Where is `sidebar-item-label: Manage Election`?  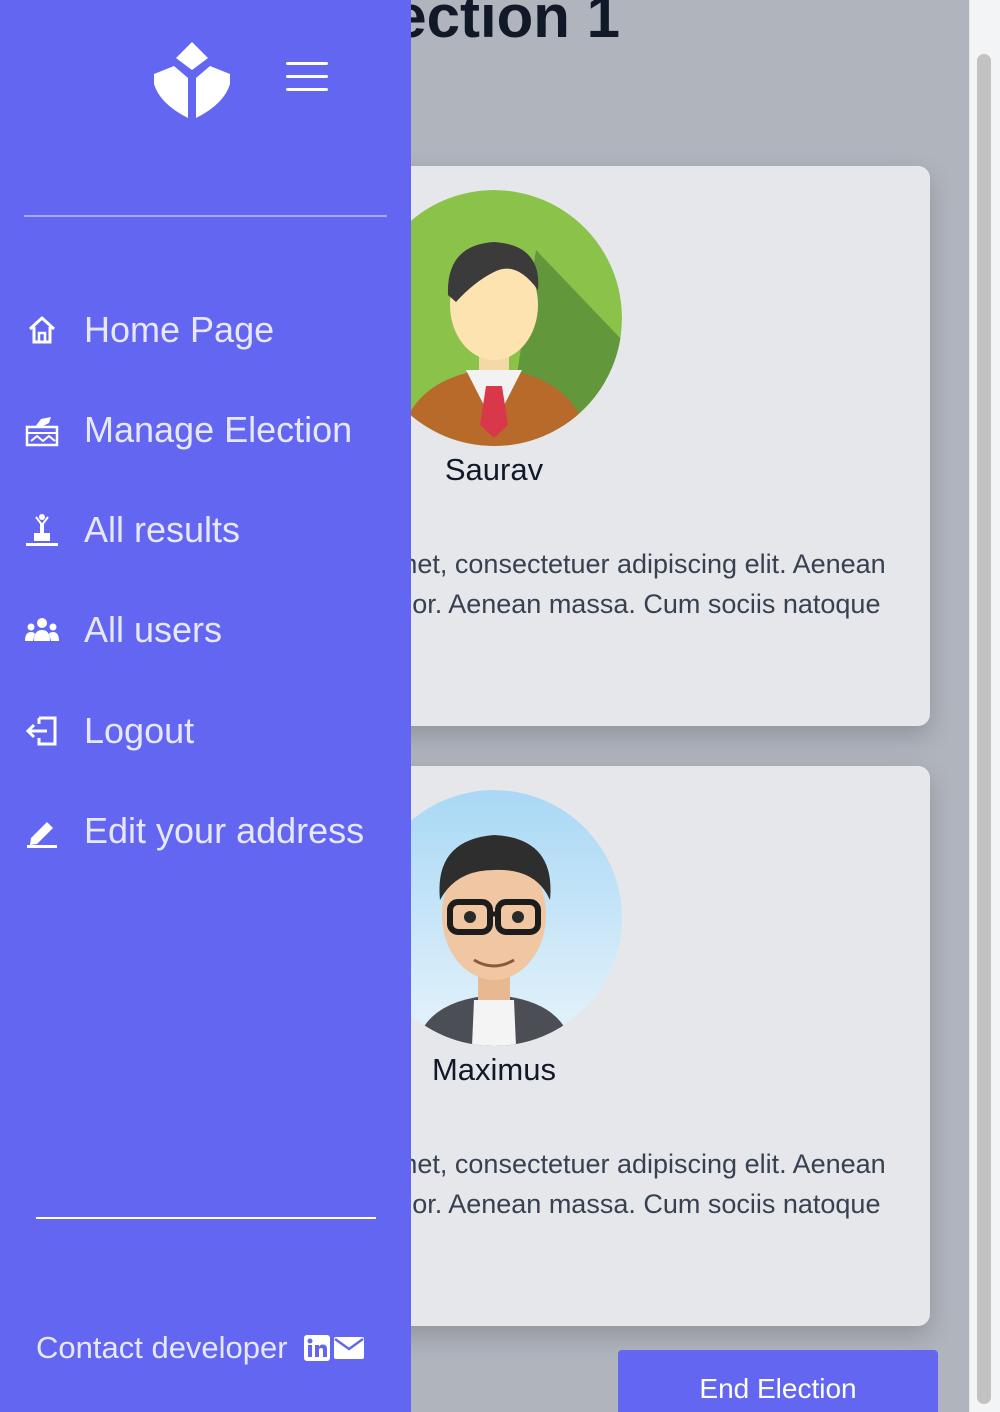 sidebar-item-label: Manage Election is located at coordinates (218, 429).